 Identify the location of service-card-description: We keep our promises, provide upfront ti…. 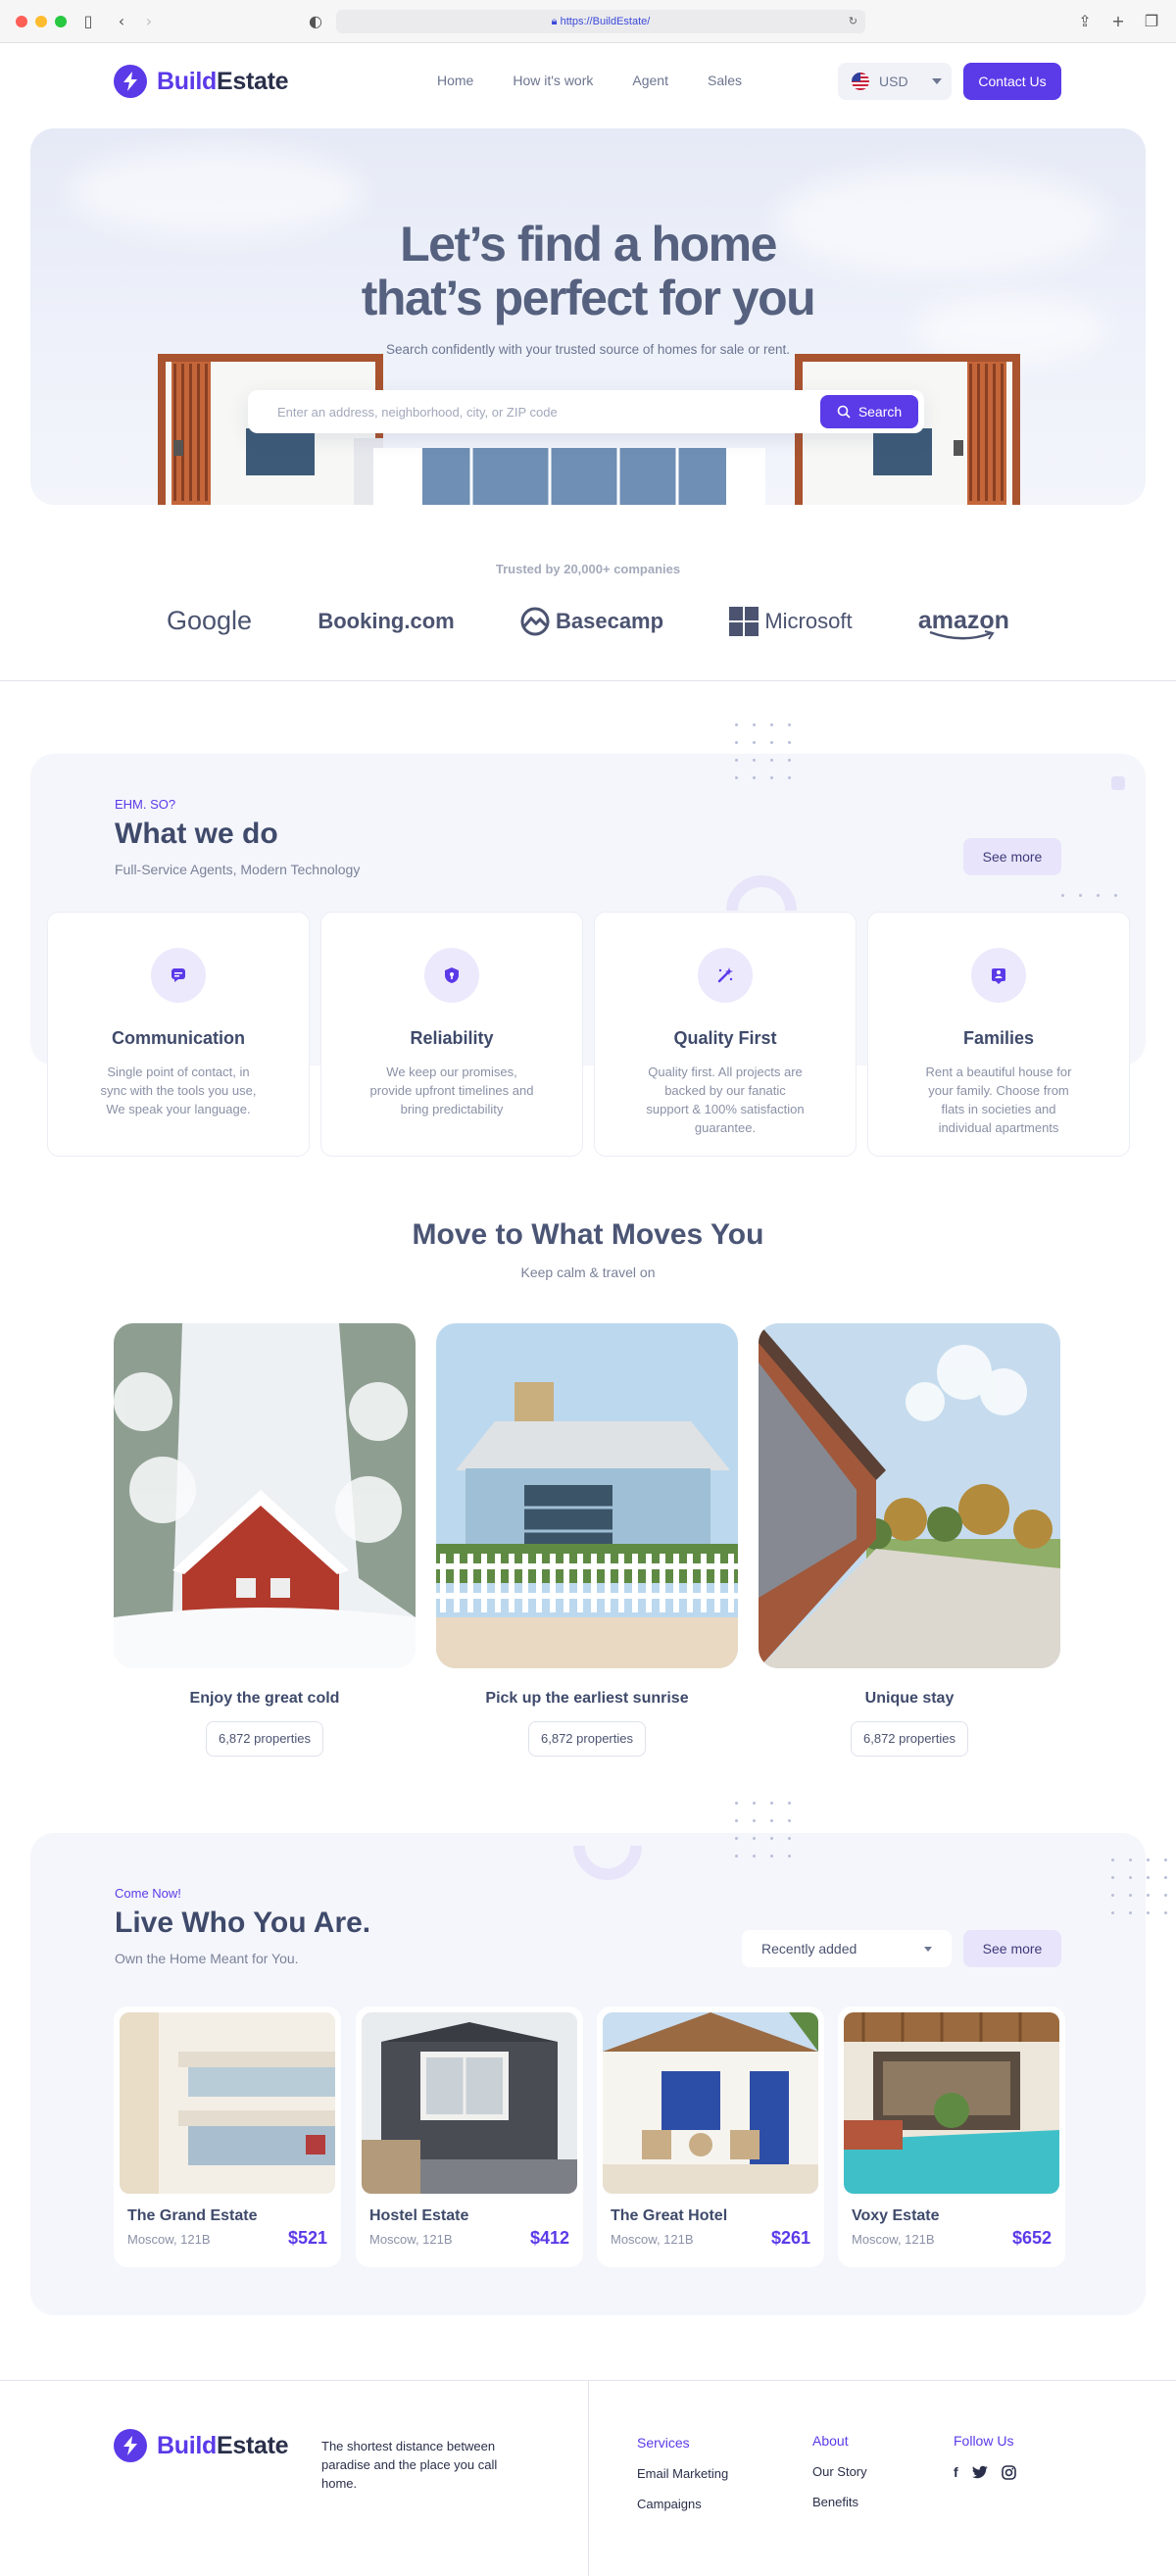
(451, 1090).